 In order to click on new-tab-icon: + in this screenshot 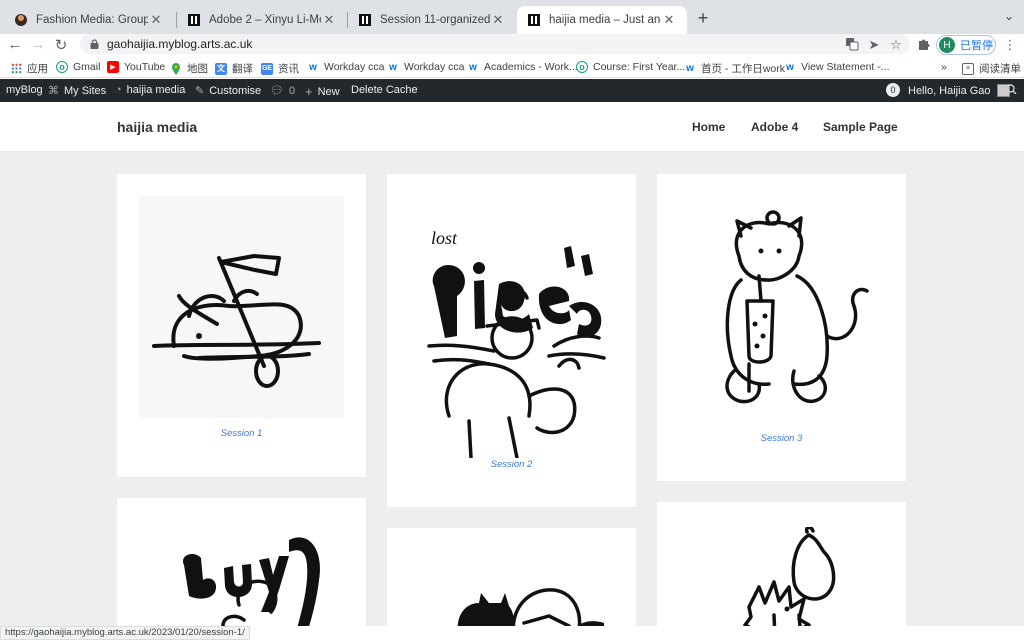, I will do `click(703, 18)`.